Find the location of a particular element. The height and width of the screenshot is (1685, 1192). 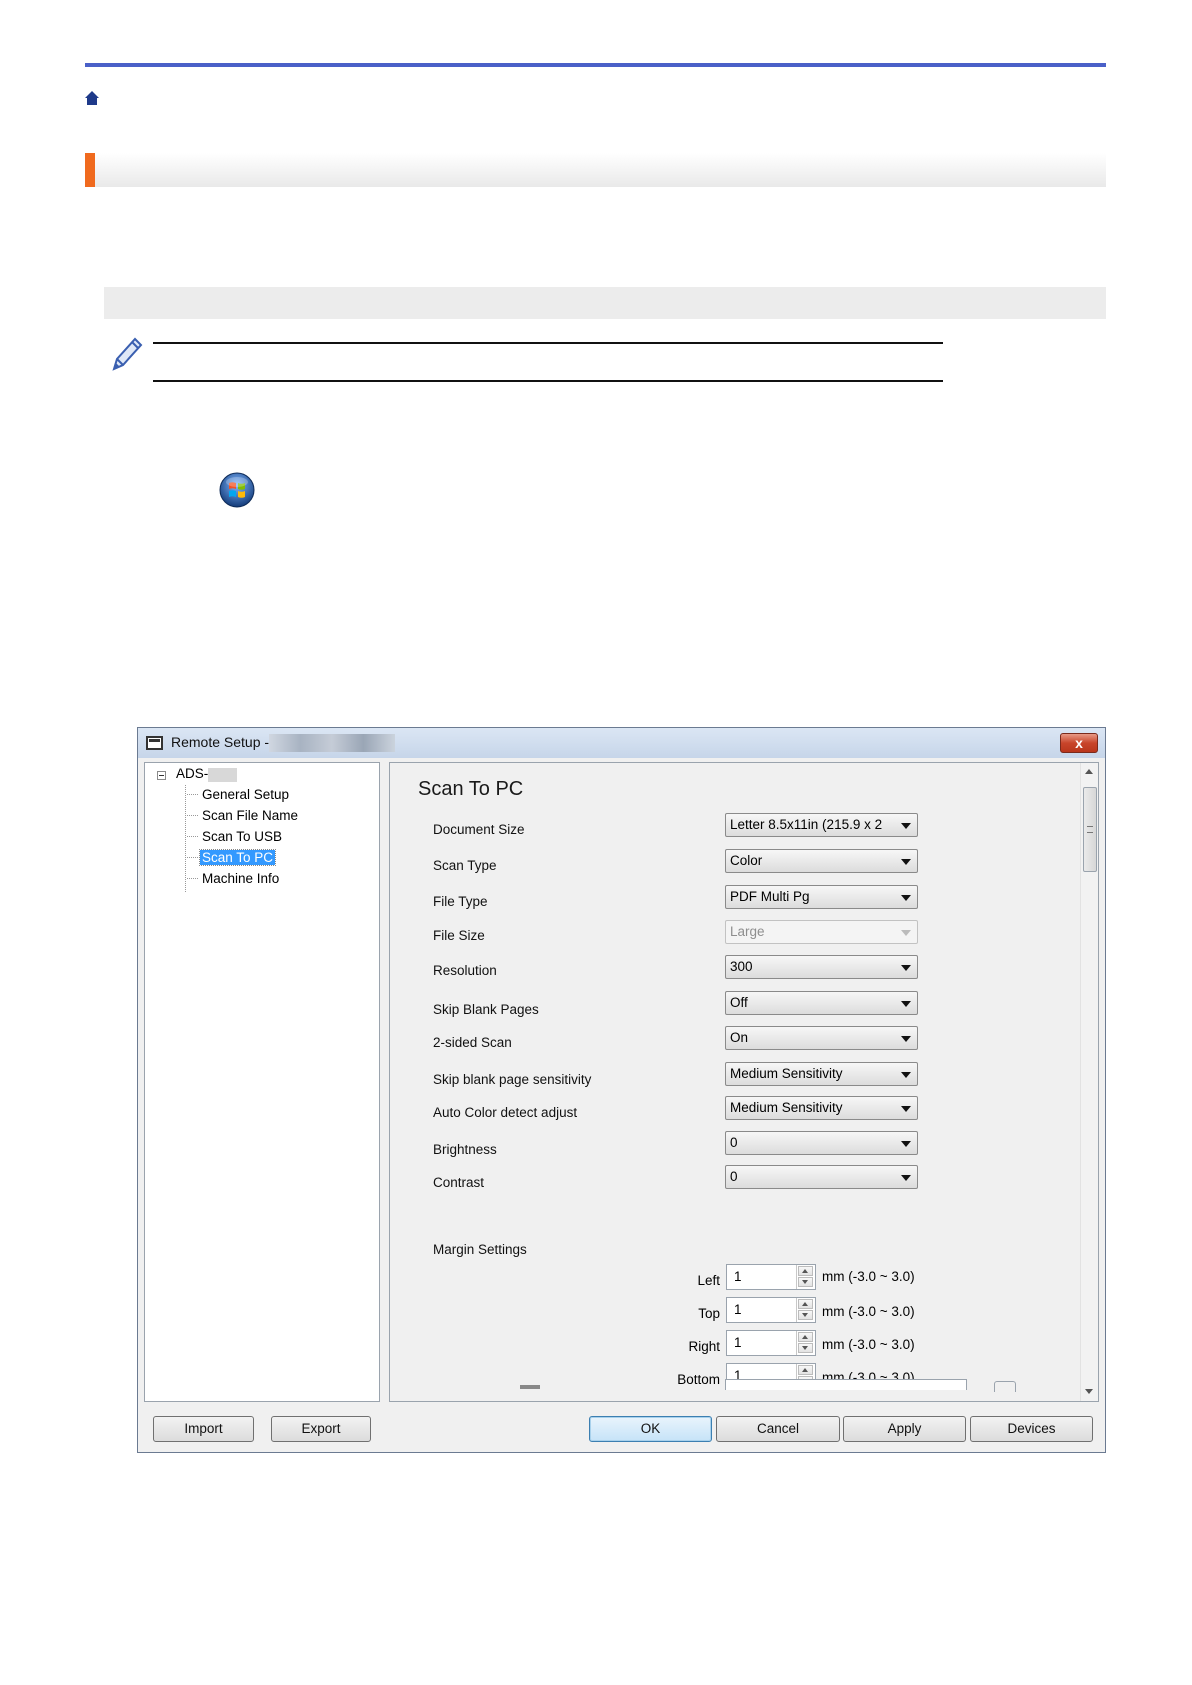

contrast-label: Contrast is located at coordinates (459, 1182).